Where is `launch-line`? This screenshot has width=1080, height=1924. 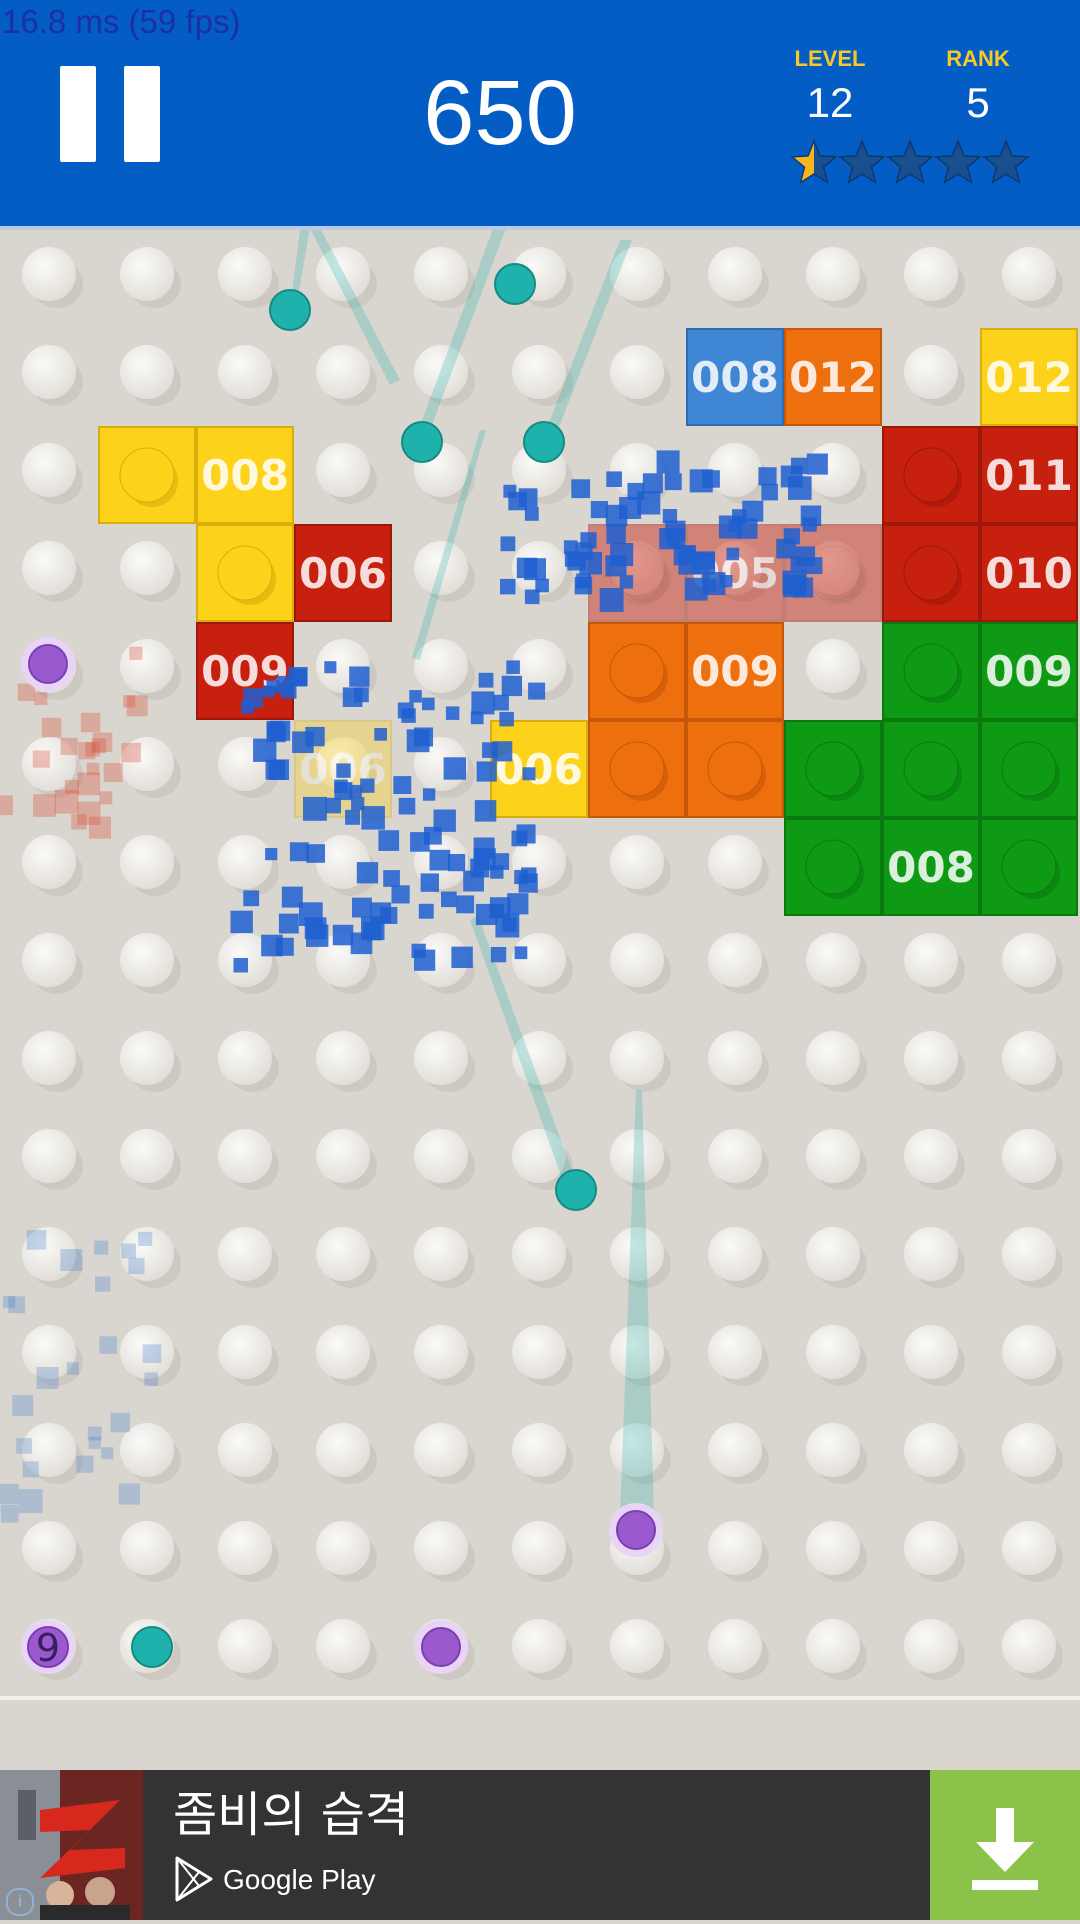 launch-line is located at coordinates (540, 1698).